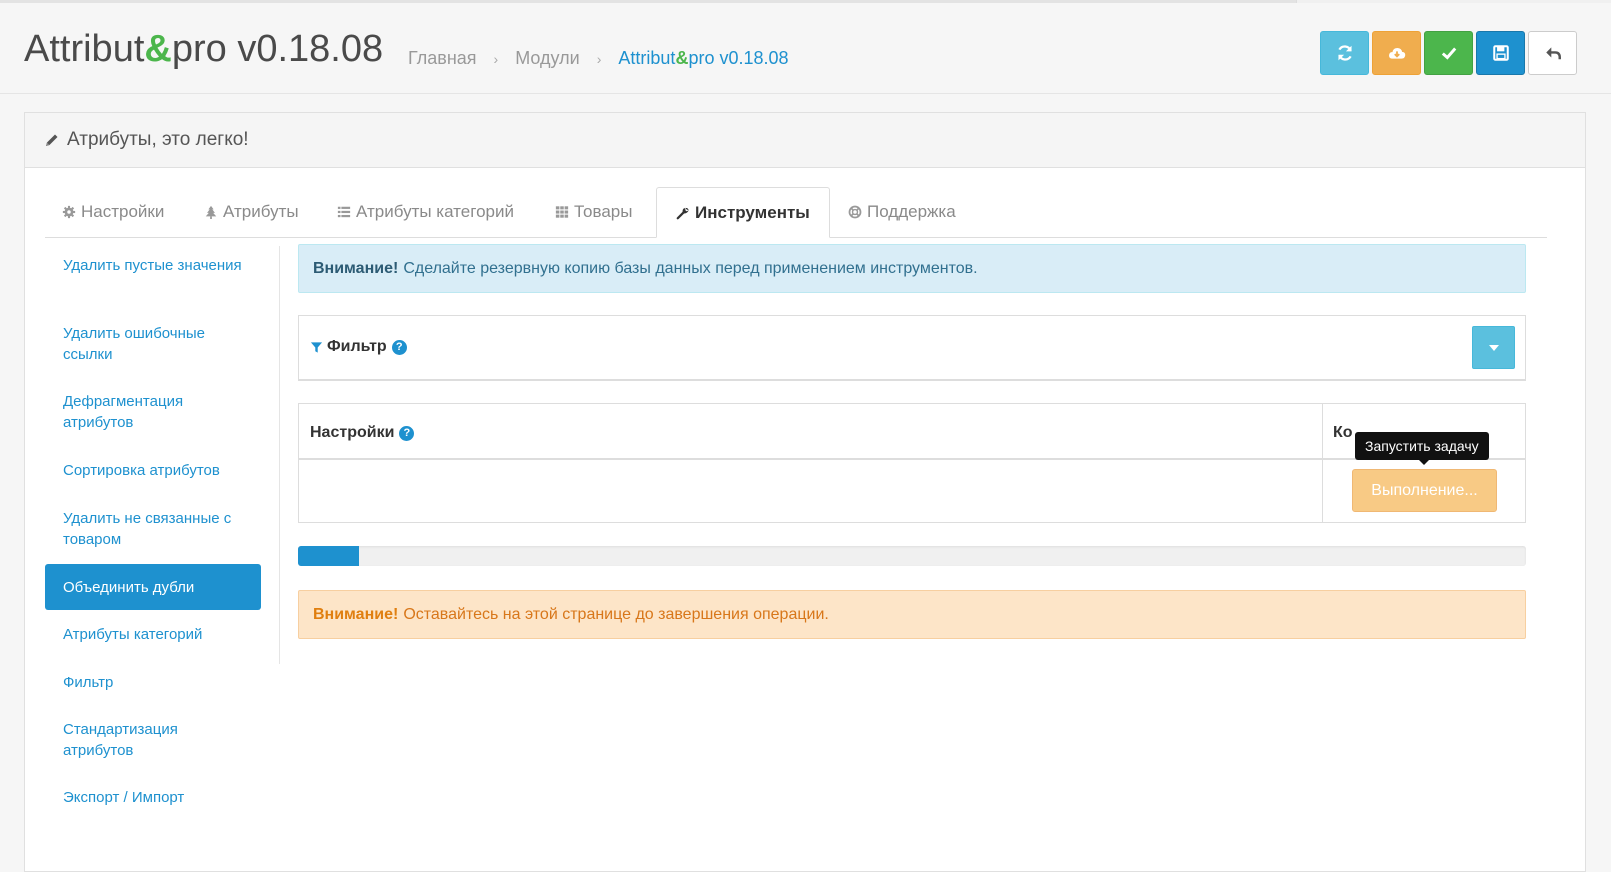 The image size is (1611, 872). I want to click on tab-settings: Настройки, so click(113, 212).